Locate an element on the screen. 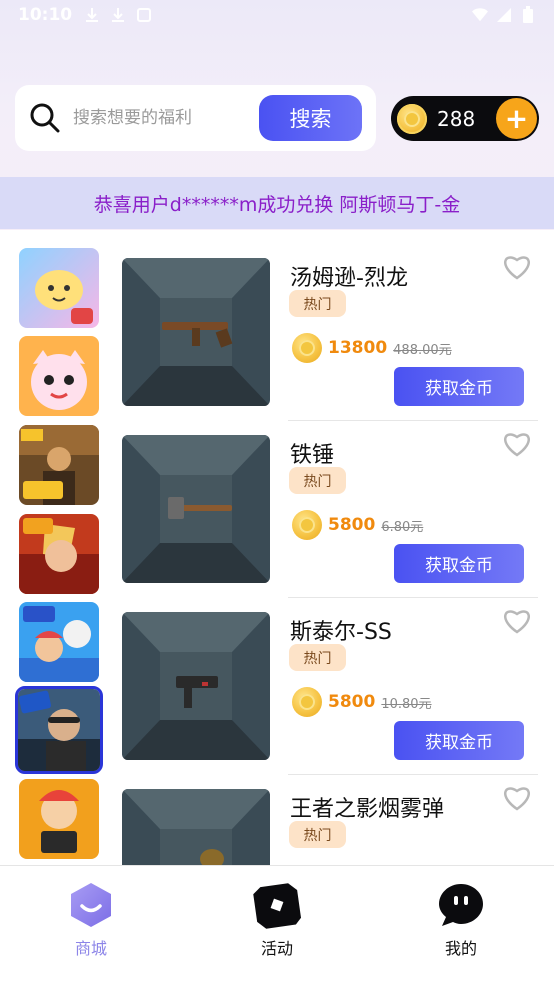  product-name: 王者之影烟雾弹 is located at coordinates (367, 809).